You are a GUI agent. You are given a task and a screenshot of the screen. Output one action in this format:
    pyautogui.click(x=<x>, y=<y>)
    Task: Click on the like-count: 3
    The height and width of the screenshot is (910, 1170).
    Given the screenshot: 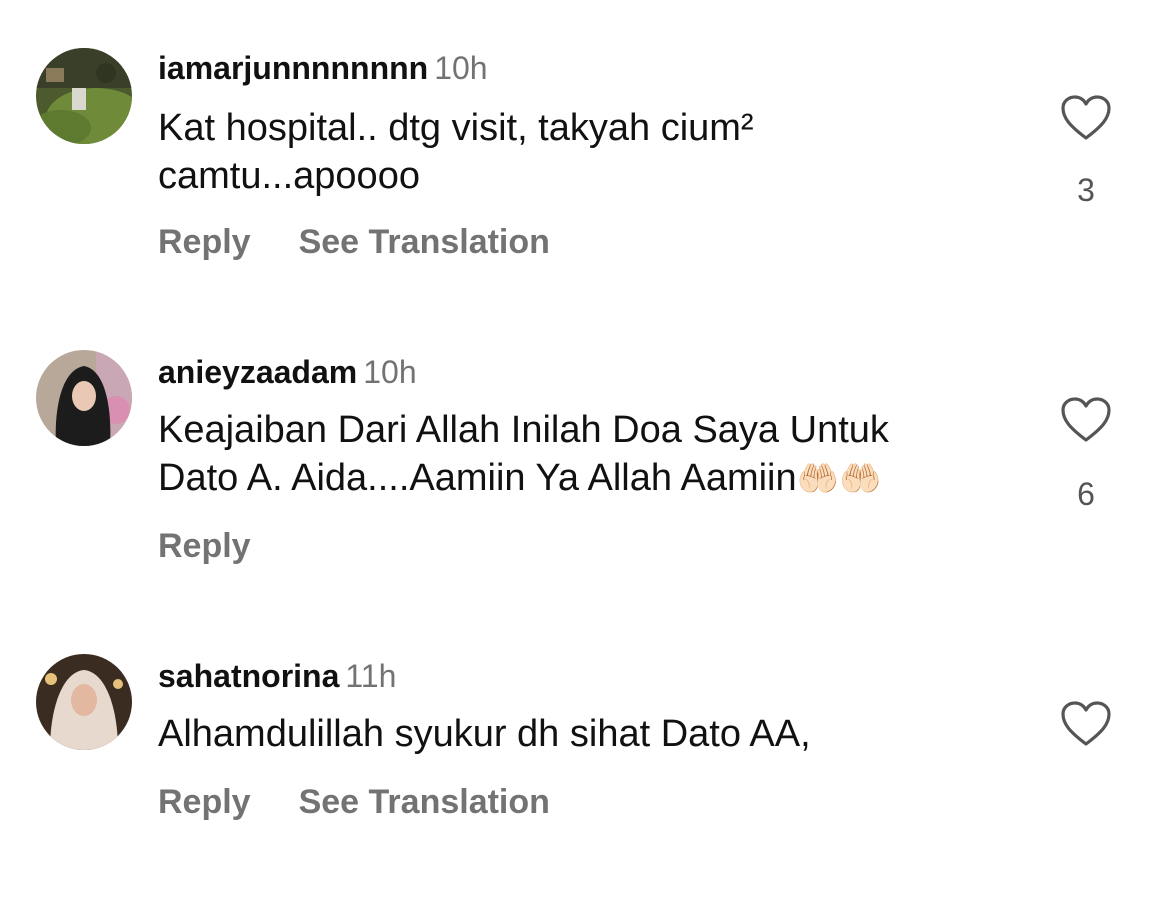 What is the action you would take?
    pyautogui.click(x=1086, y=190)
    